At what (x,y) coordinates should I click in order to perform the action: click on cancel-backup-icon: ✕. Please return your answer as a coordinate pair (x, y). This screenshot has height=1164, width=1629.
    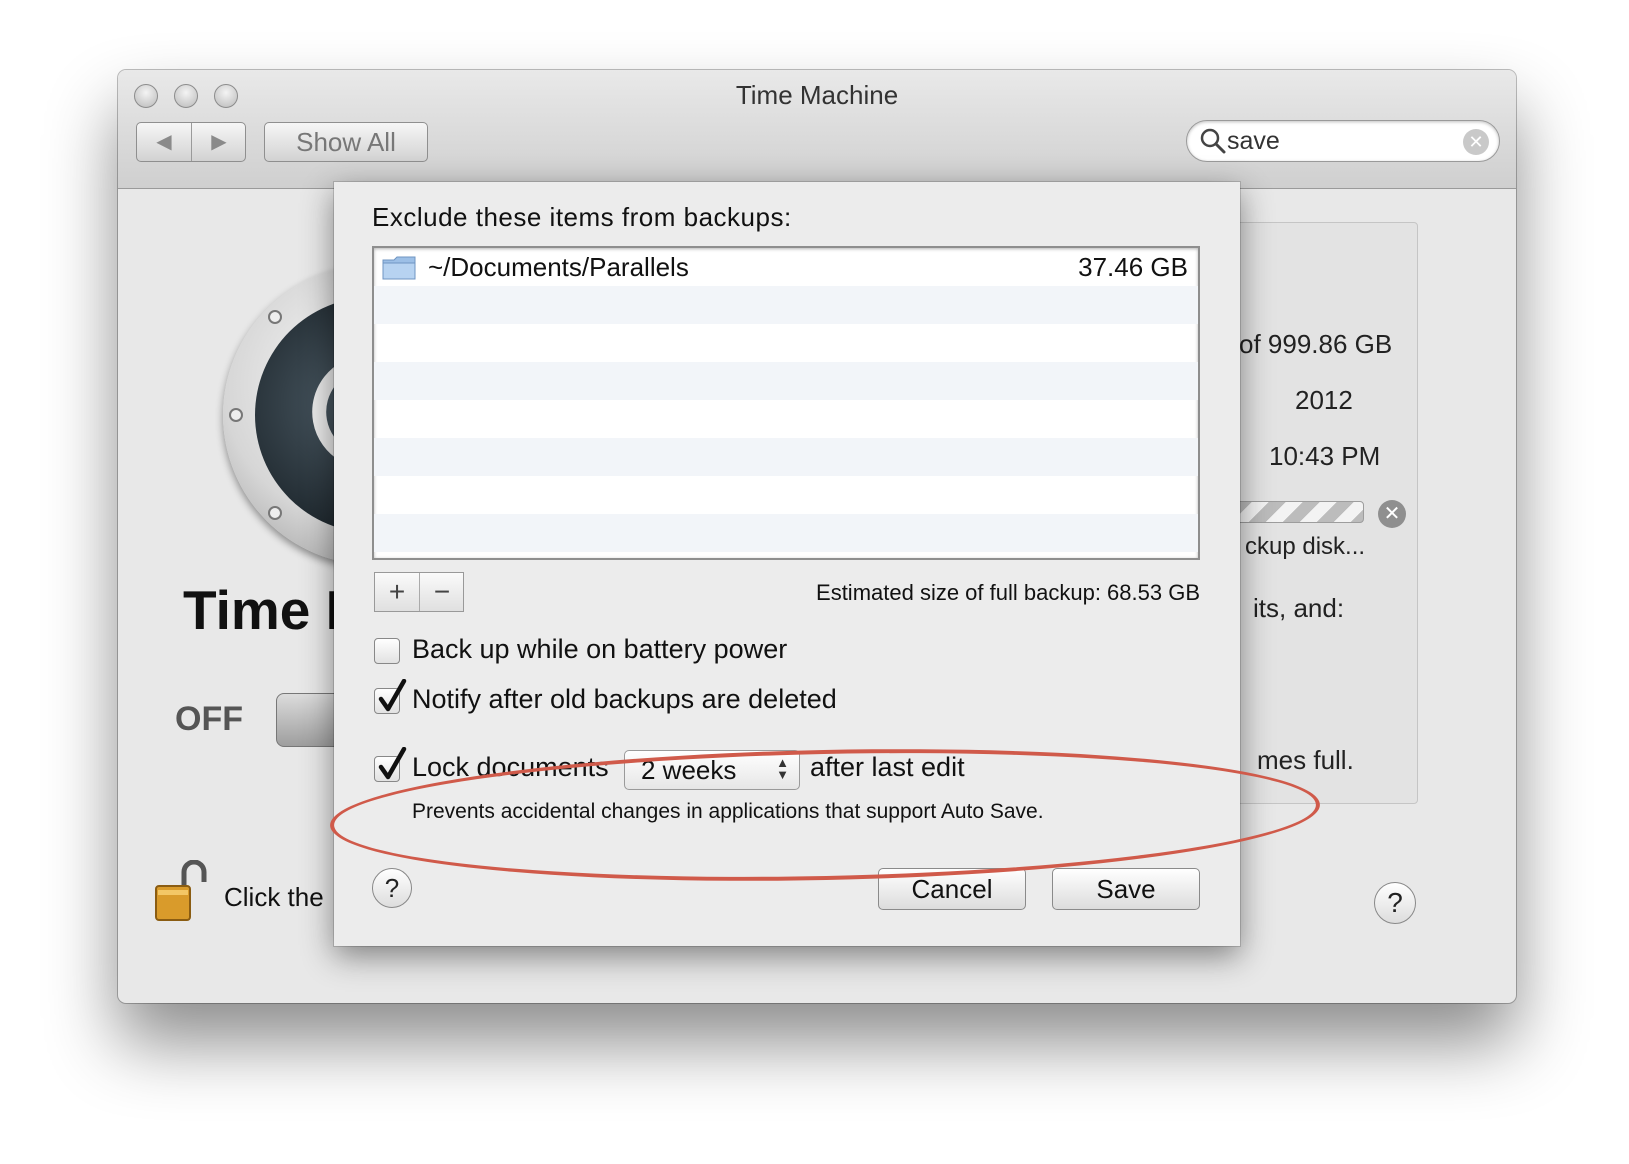
    Looking at the image, I should click on (1392, 514).